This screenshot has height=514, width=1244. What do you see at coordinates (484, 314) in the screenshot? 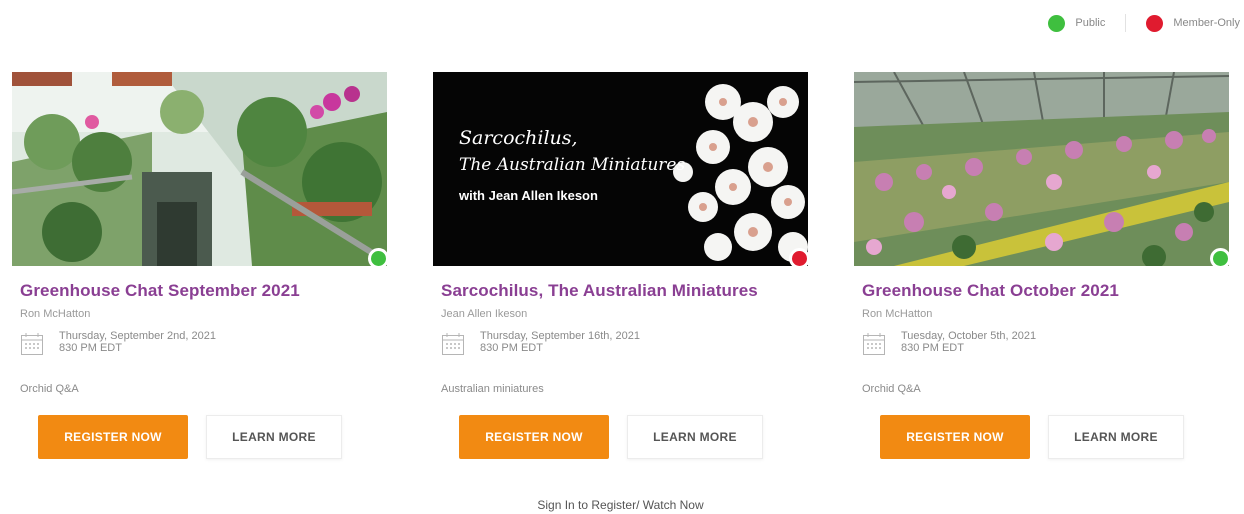
I see `event-speaker: Jean Allen Ikeson` at bounding box center [484, 314].